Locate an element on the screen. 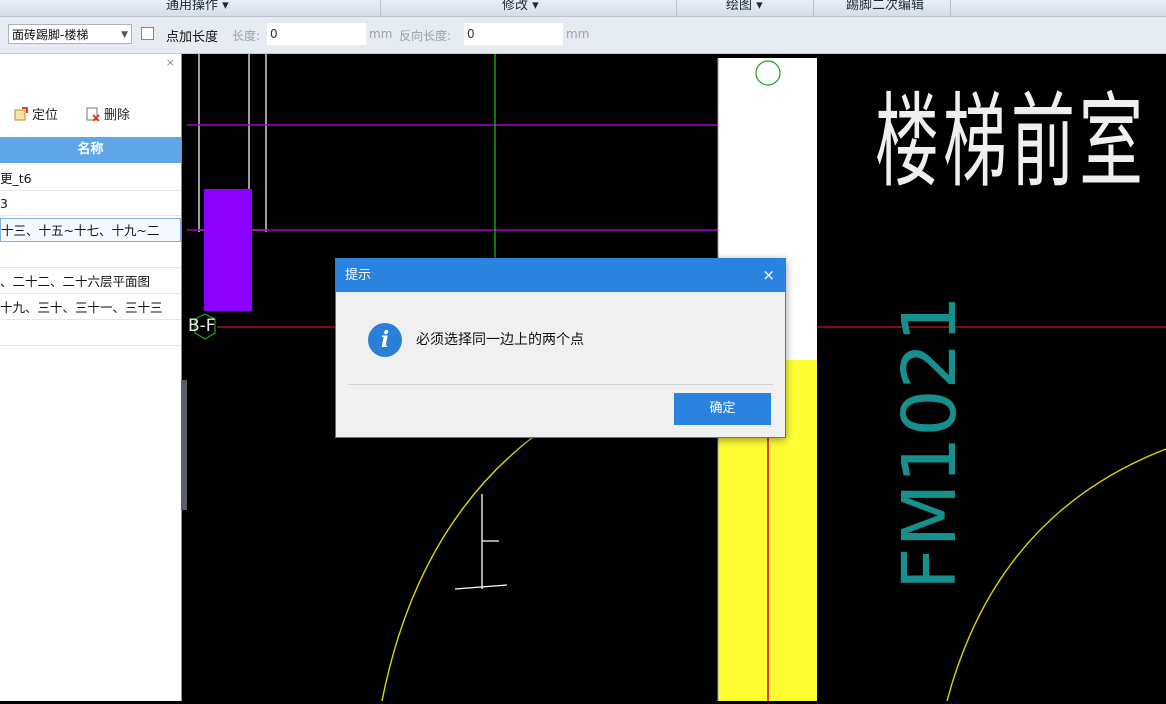 The image size is (1166, 704). axis-label: B-F is located at coordinates (202, 326).